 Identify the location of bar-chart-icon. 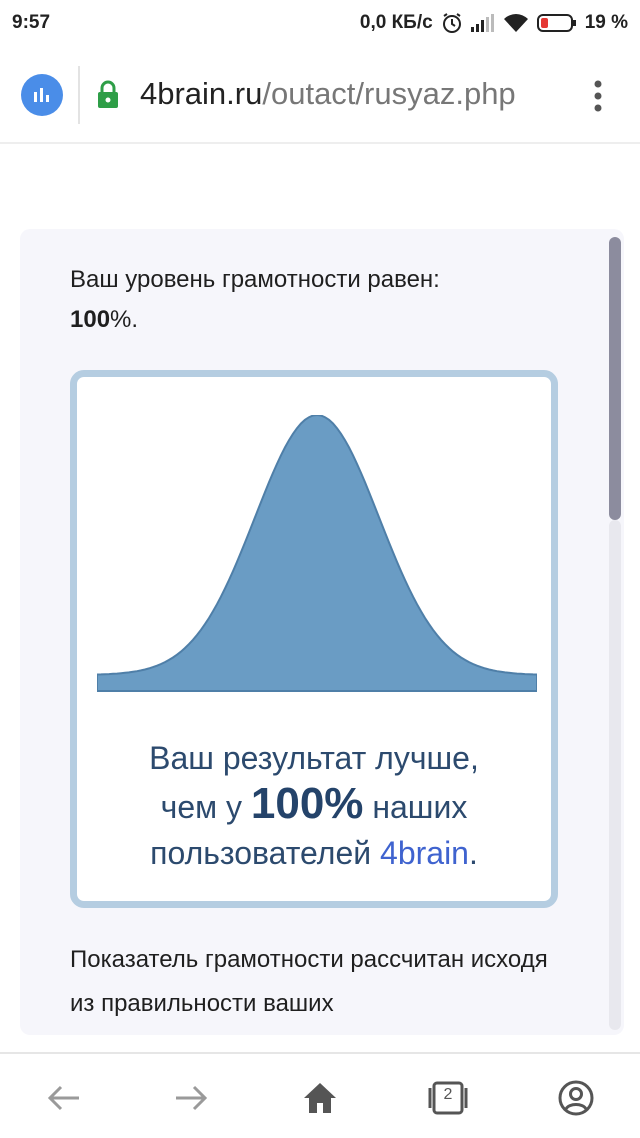
(42, 95).